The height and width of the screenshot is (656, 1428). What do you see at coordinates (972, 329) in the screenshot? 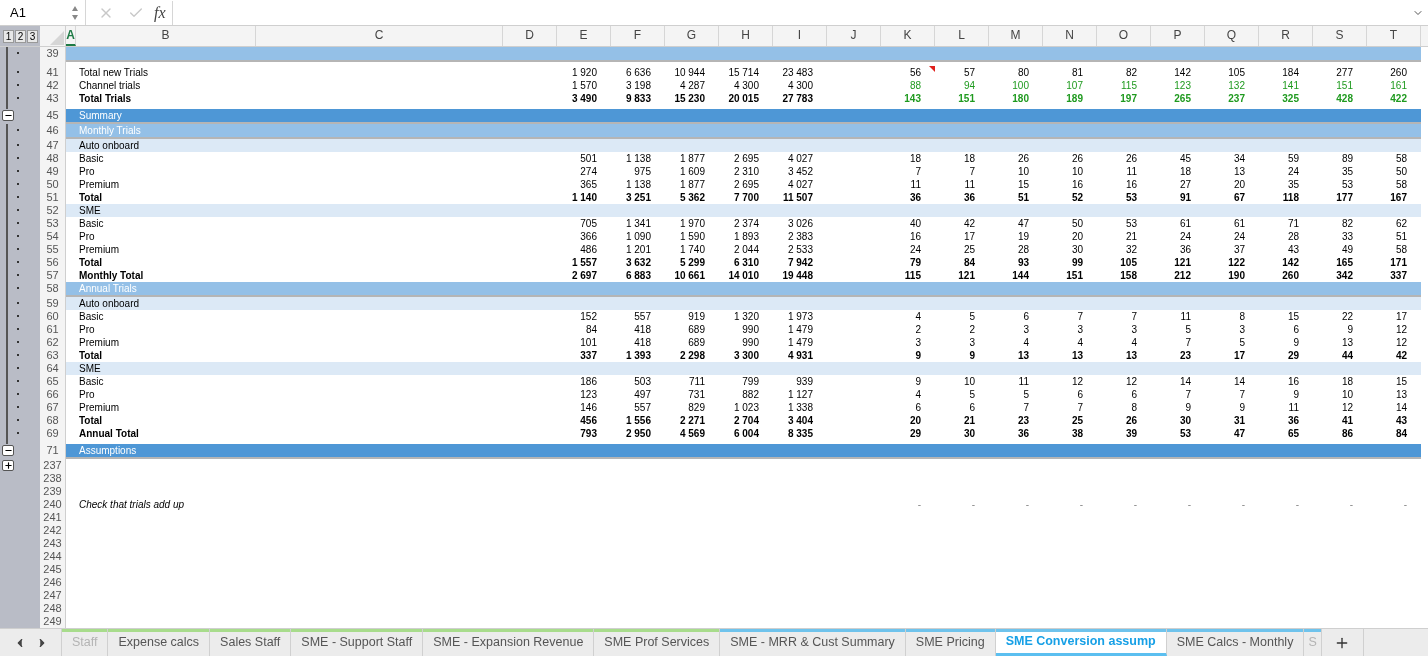
I see `table-cell: 2` at bounding box center [972, 329].